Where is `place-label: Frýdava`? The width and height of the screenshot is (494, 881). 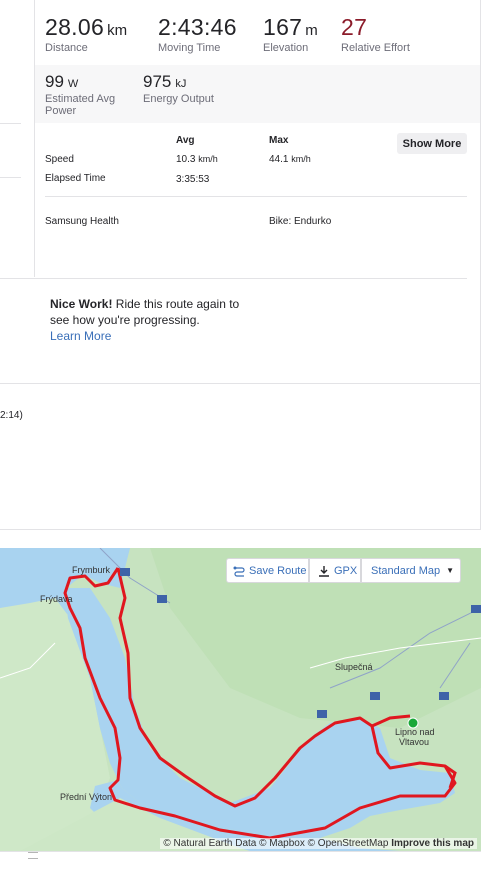
place-label: Frýdava is located at coordinates (56, 599).